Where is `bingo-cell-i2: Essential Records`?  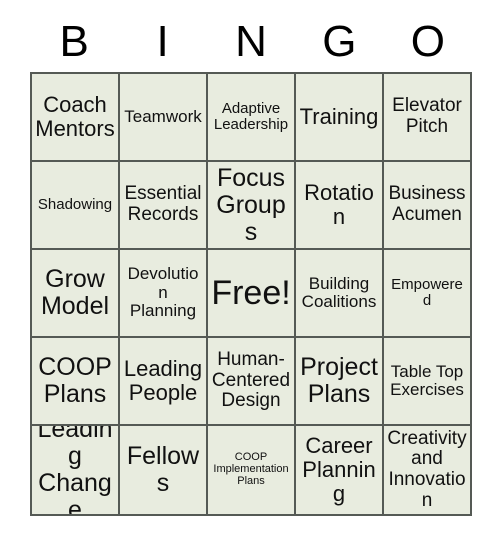 bingo-cell-i2: Essential Records is located at coordinates (164, 206).